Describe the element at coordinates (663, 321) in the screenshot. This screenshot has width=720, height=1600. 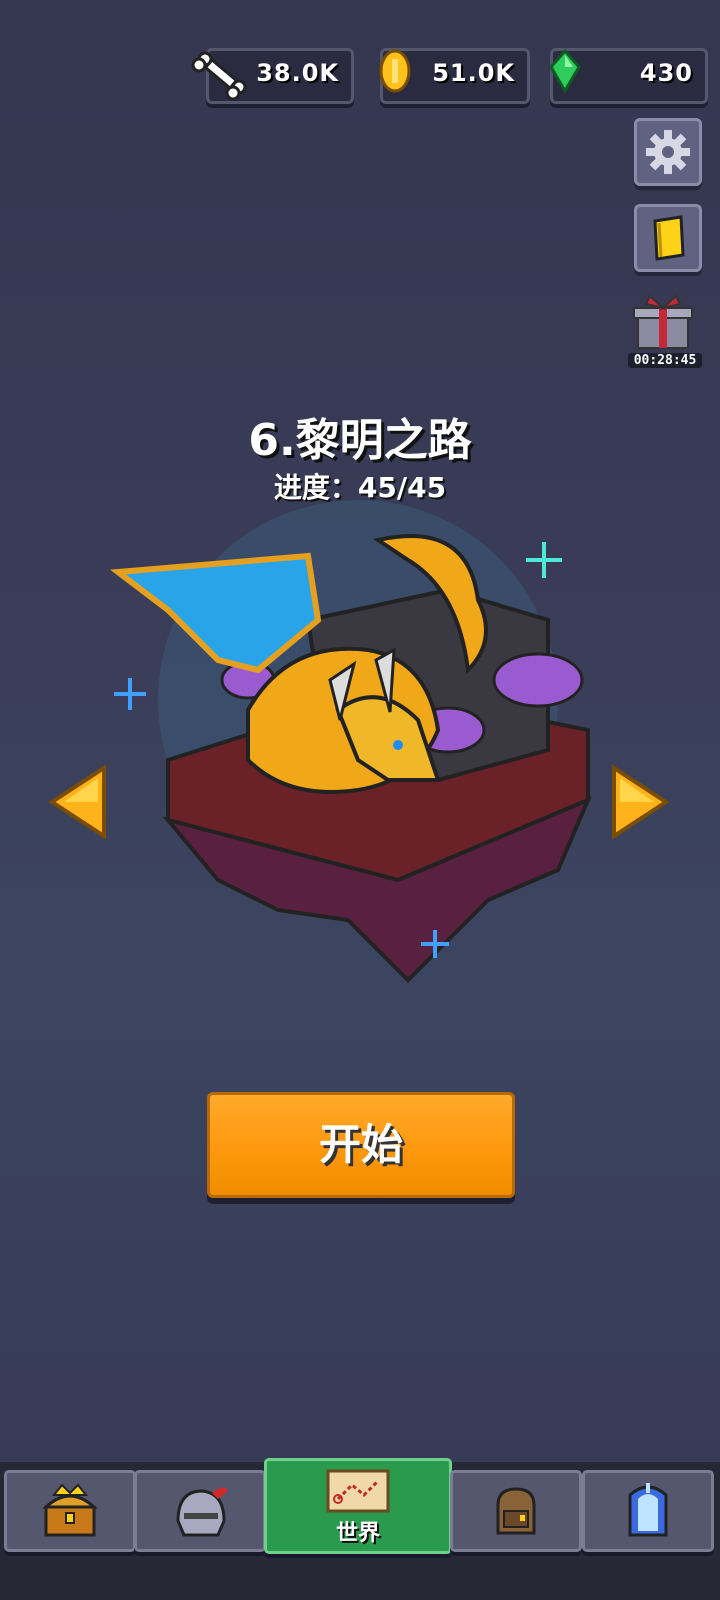
I see `gift-icon` at that location.